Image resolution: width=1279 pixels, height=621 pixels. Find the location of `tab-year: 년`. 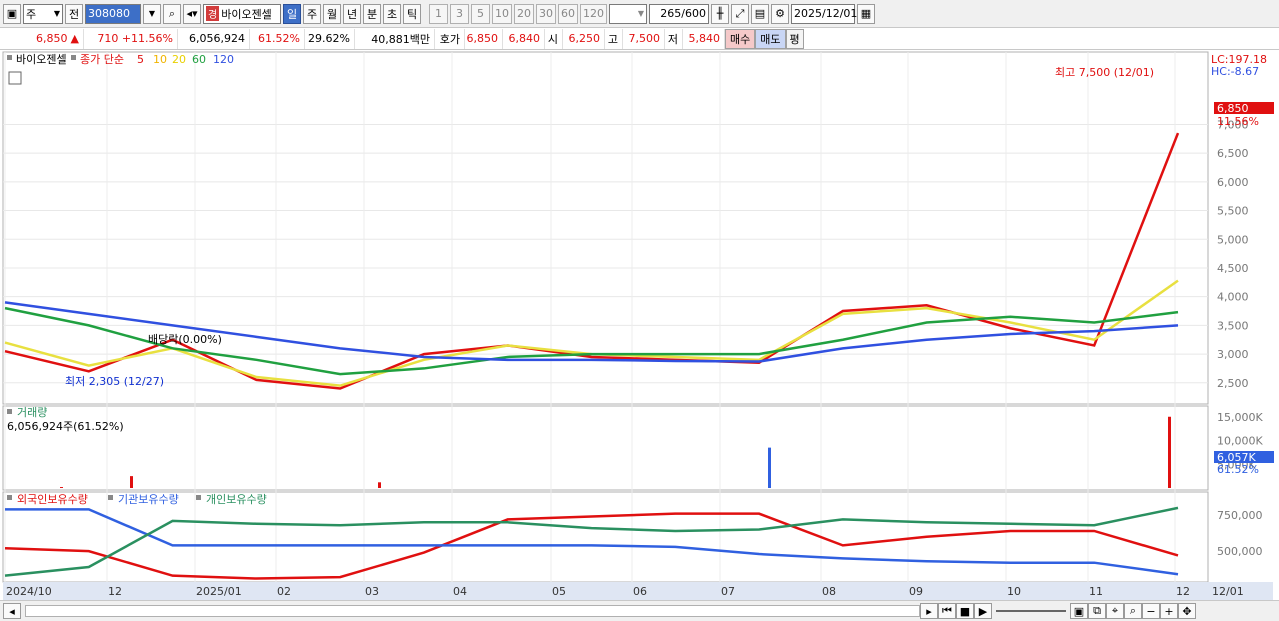

tab-year: 년 is located at coordinates (352, 13).